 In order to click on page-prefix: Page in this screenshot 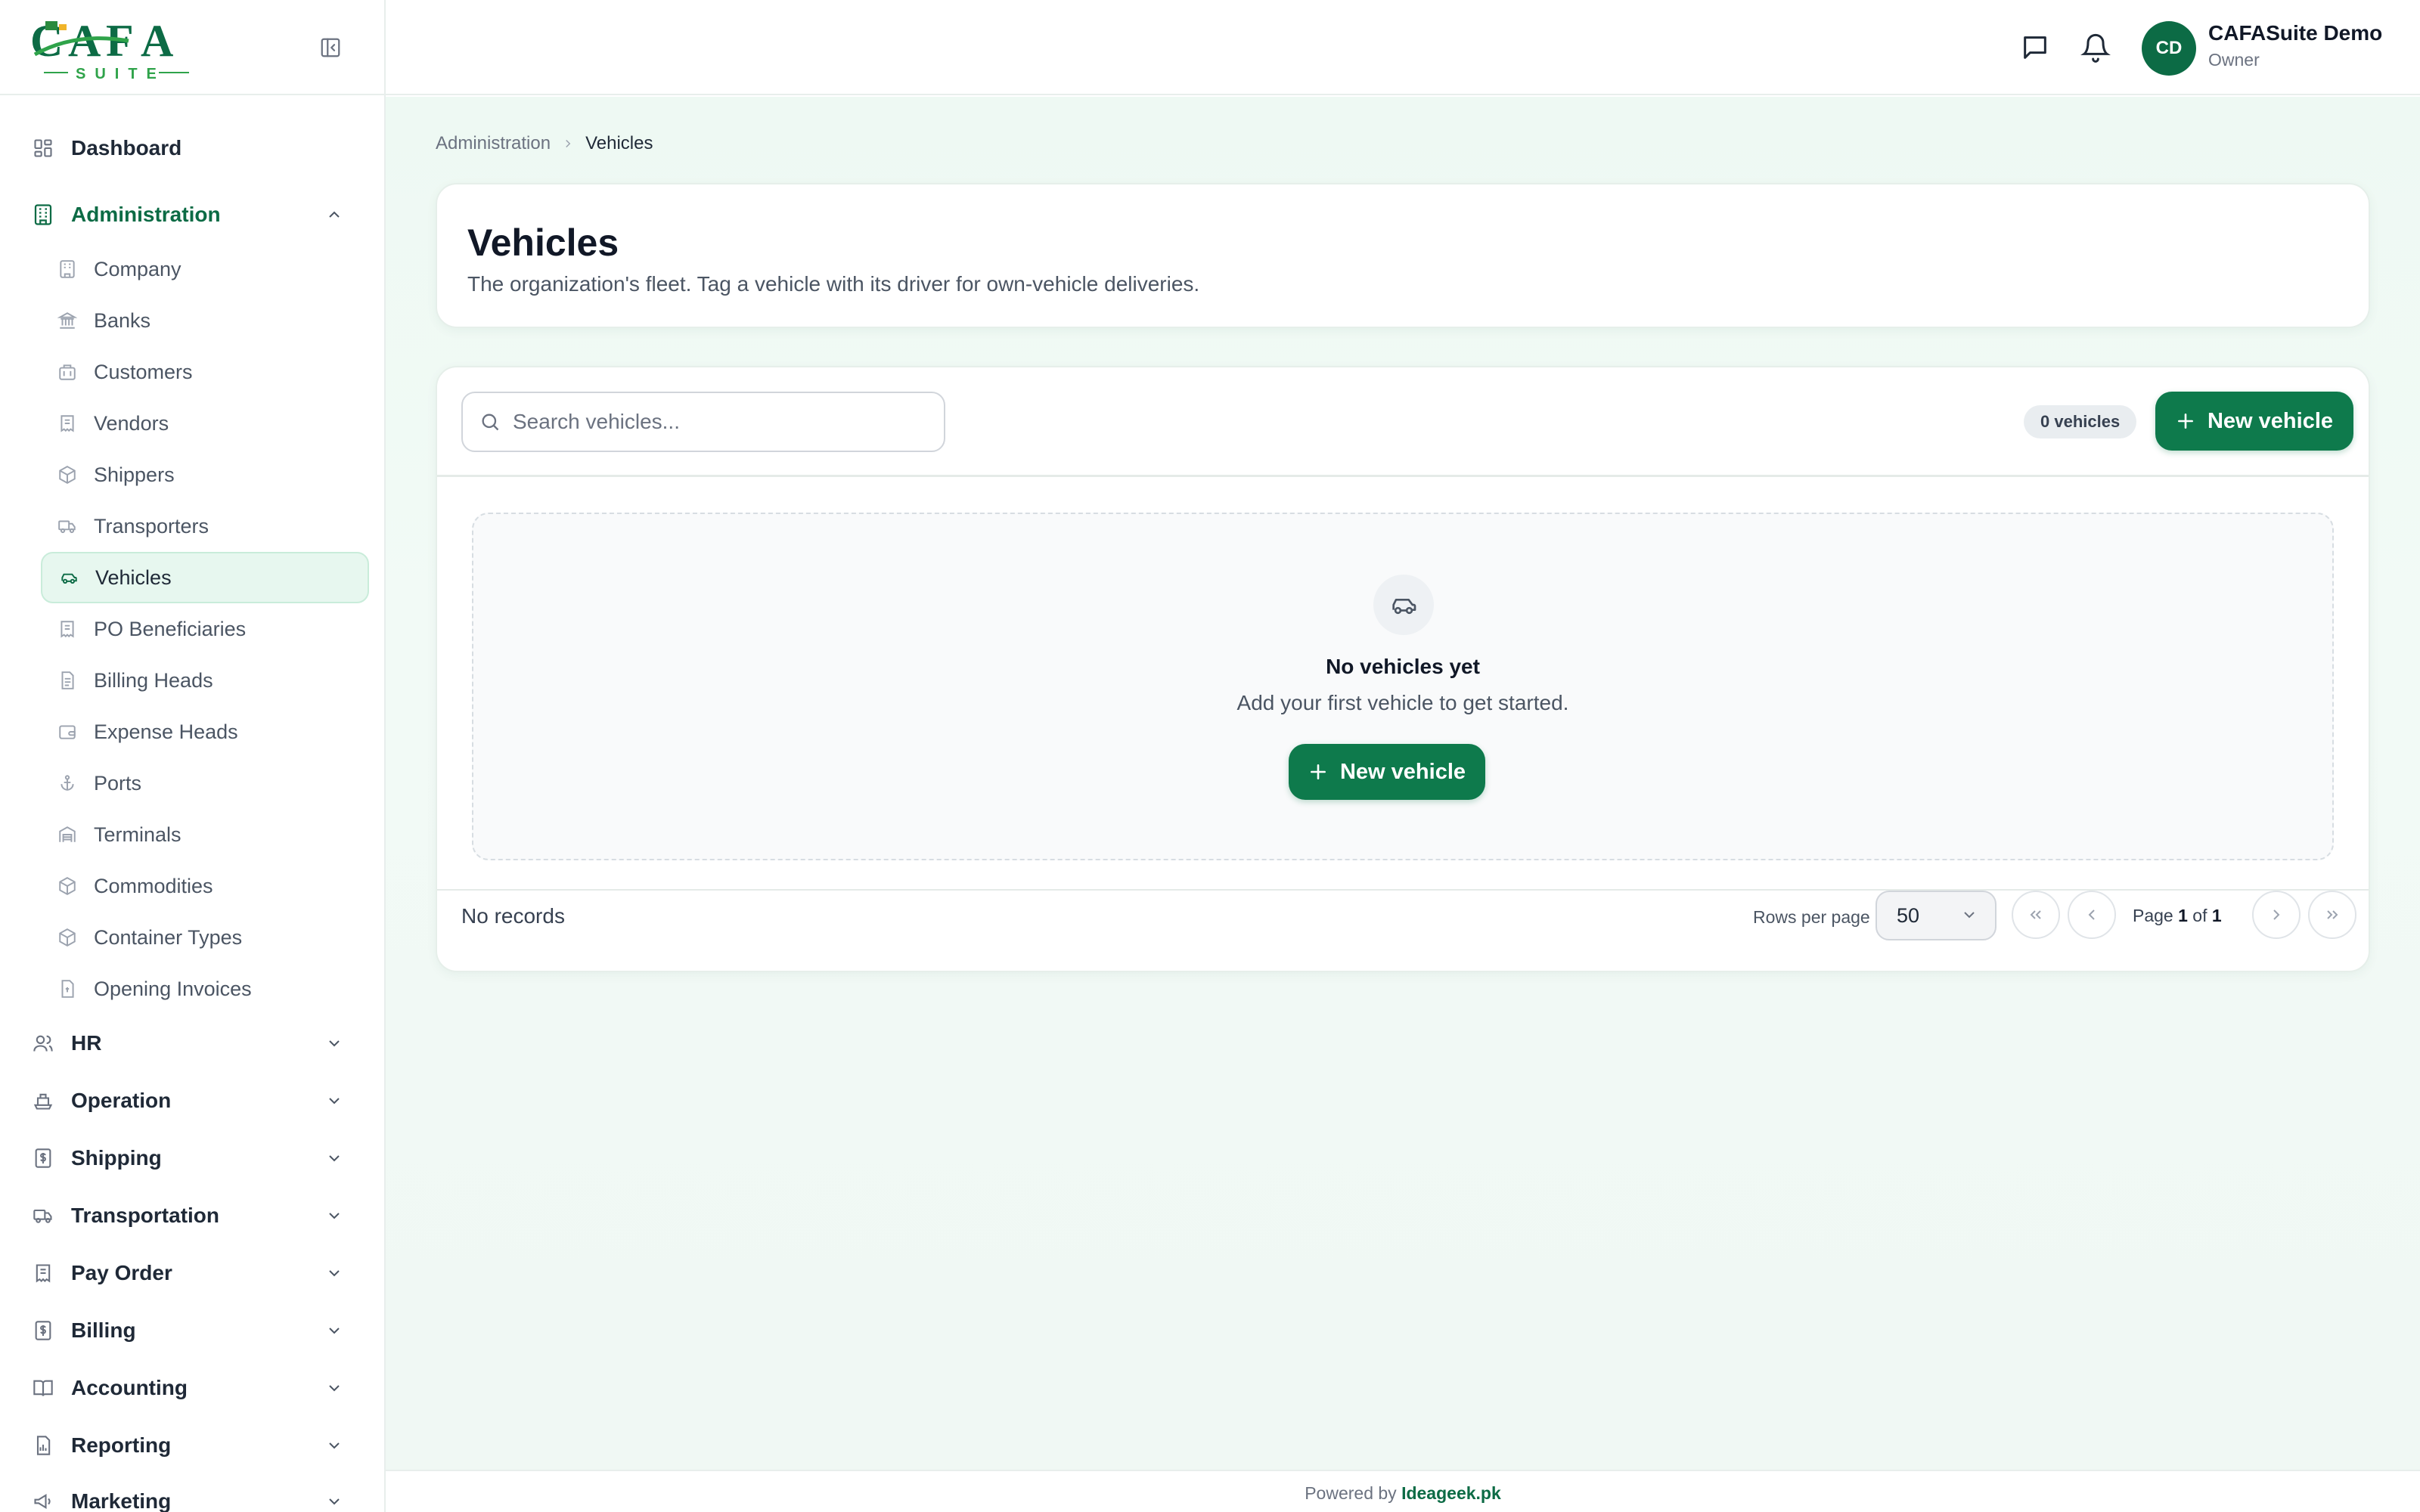, I will do `click(2153, 916)`.